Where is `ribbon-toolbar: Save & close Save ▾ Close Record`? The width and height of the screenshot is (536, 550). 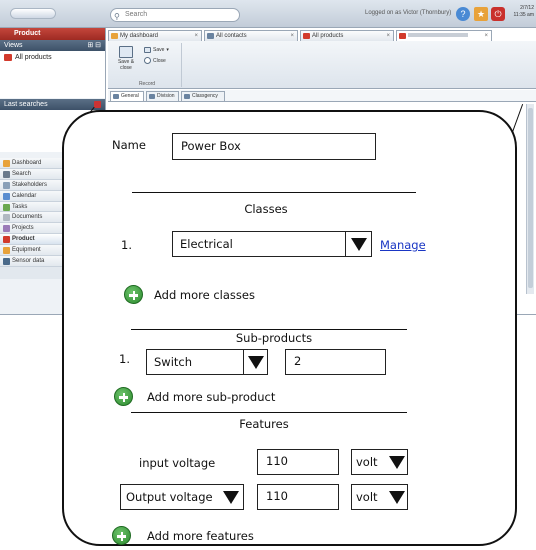 ribbon-toolbar: Save & close Save ▾ Close Record is located at coordinates (322, 65).